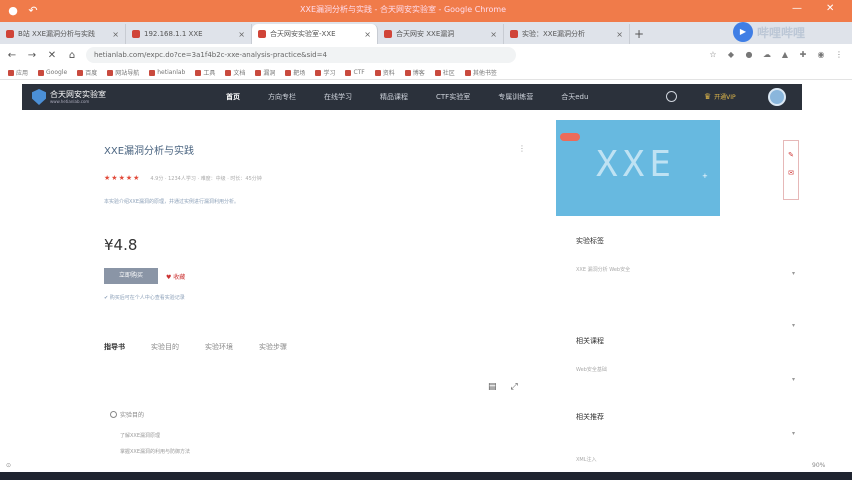  I want to click on bookmark-item: 网站导航, so click(123, 72).